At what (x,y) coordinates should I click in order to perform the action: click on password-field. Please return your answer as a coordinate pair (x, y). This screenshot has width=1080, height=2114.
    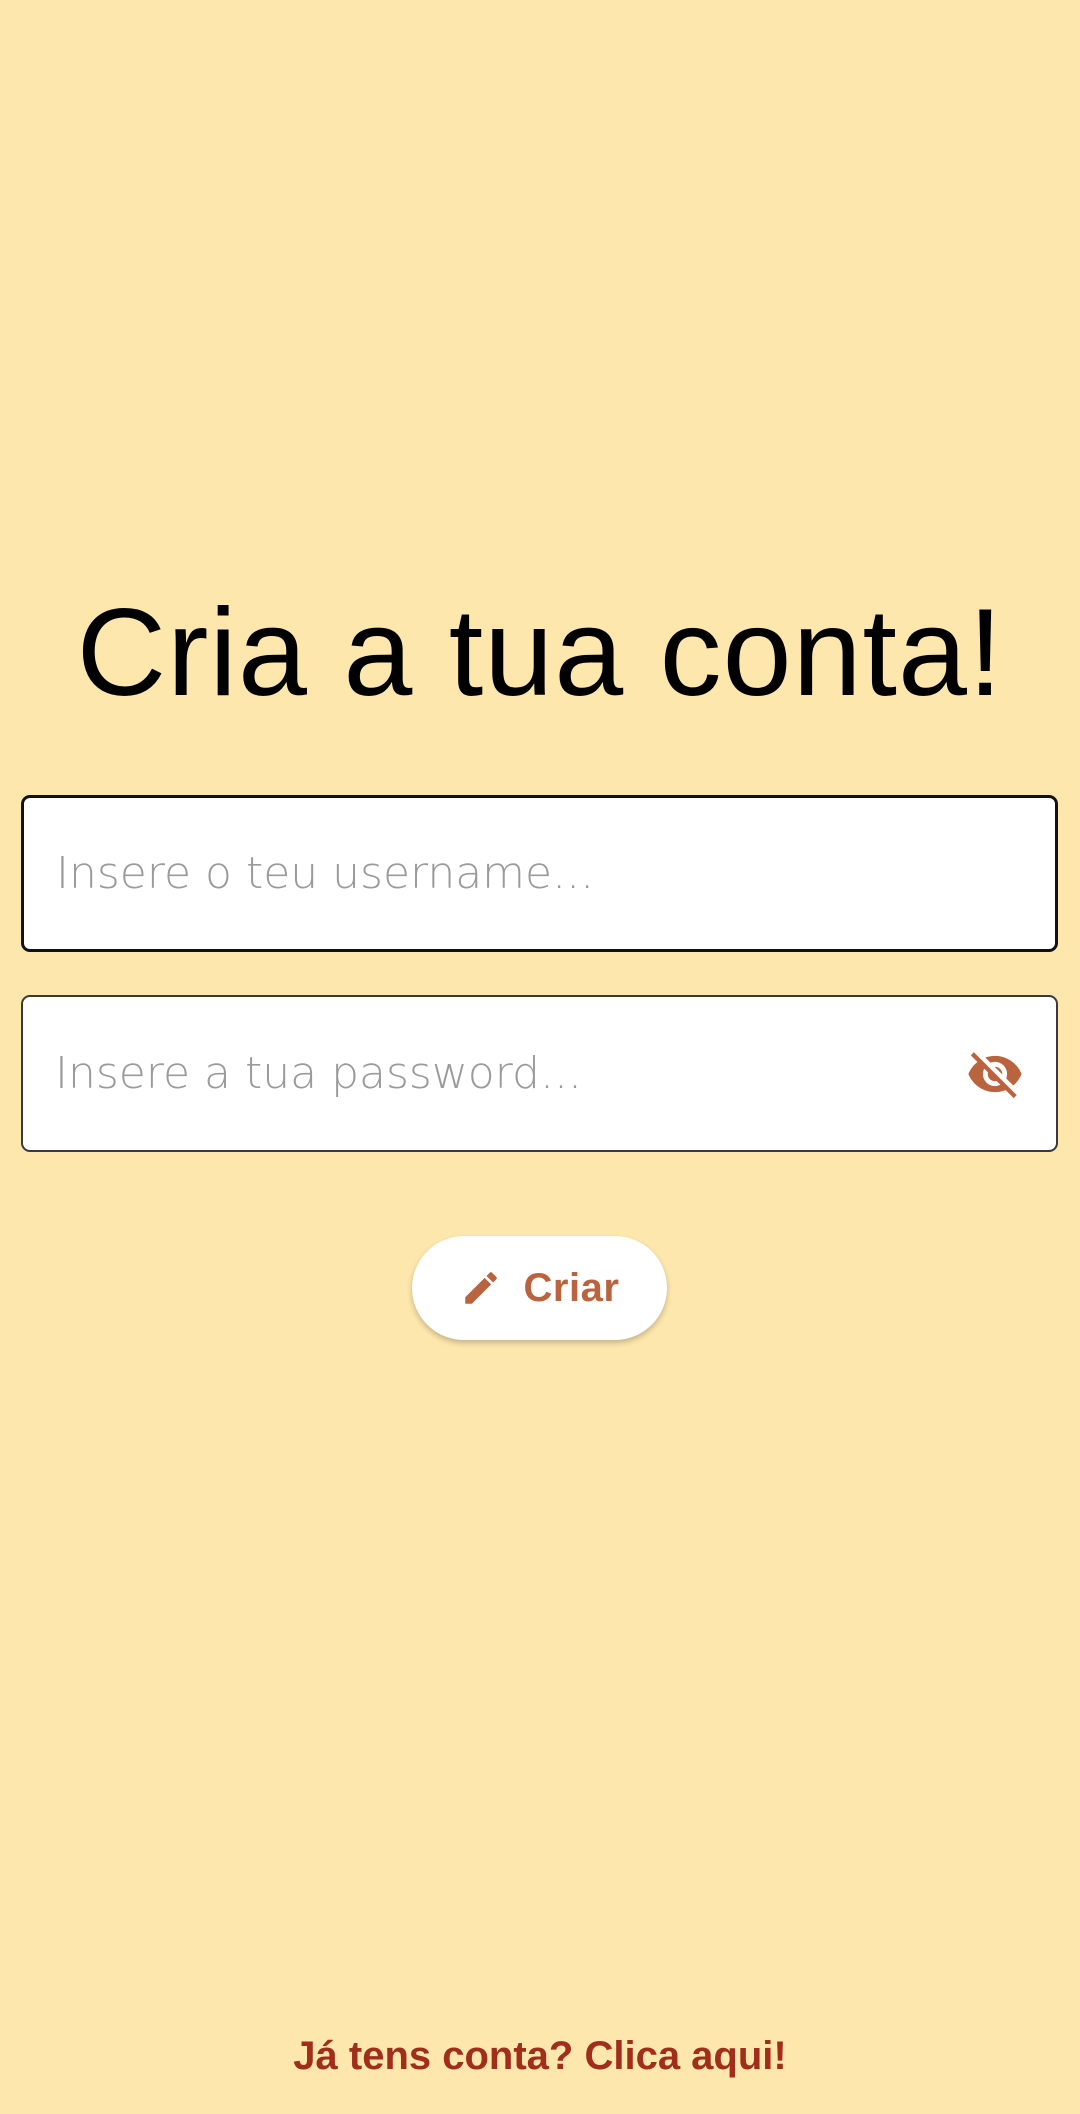
    Looking at the image, I should click on (539, 1073).